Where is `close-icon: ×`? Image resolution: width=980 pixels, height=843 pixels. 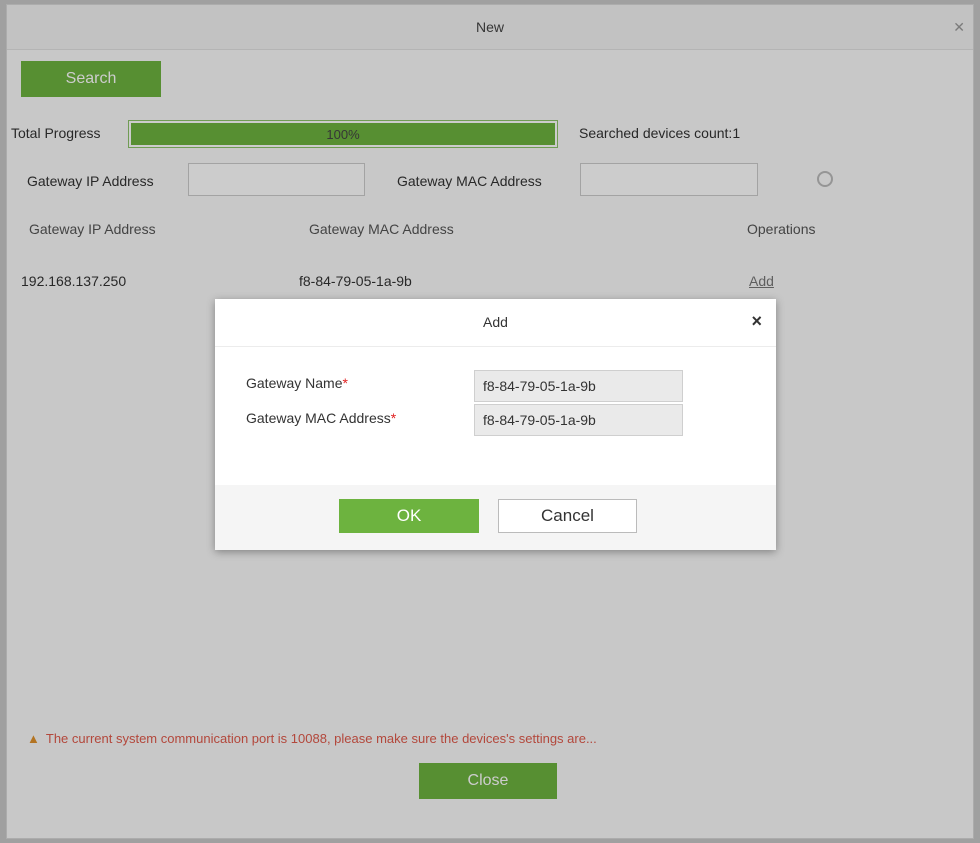
close-icon: × is located at coordinates (756, 321).